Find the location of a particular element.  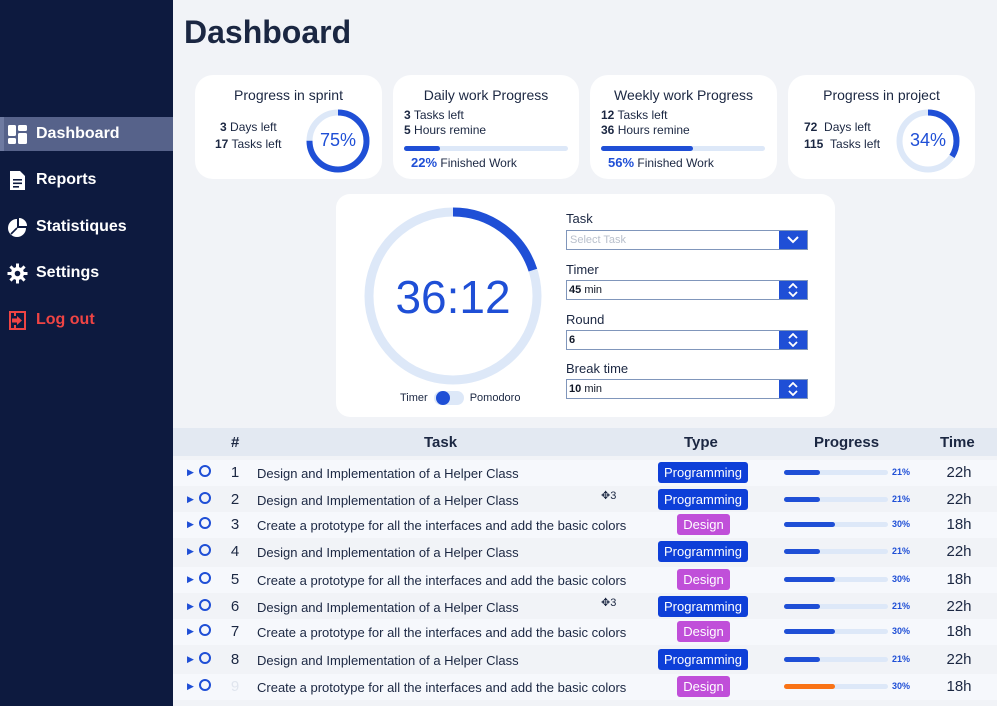

row-number: 1 is located at coordinates (235, 472).